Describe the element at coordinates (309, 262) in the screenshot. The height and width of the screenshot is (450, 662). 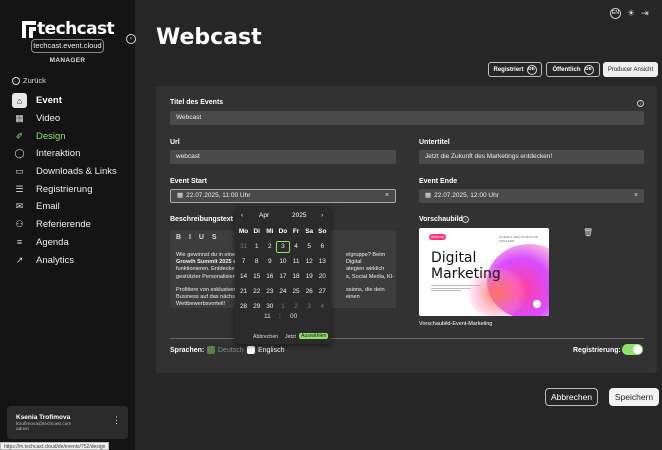
I see `day-cell: 12` at that location.